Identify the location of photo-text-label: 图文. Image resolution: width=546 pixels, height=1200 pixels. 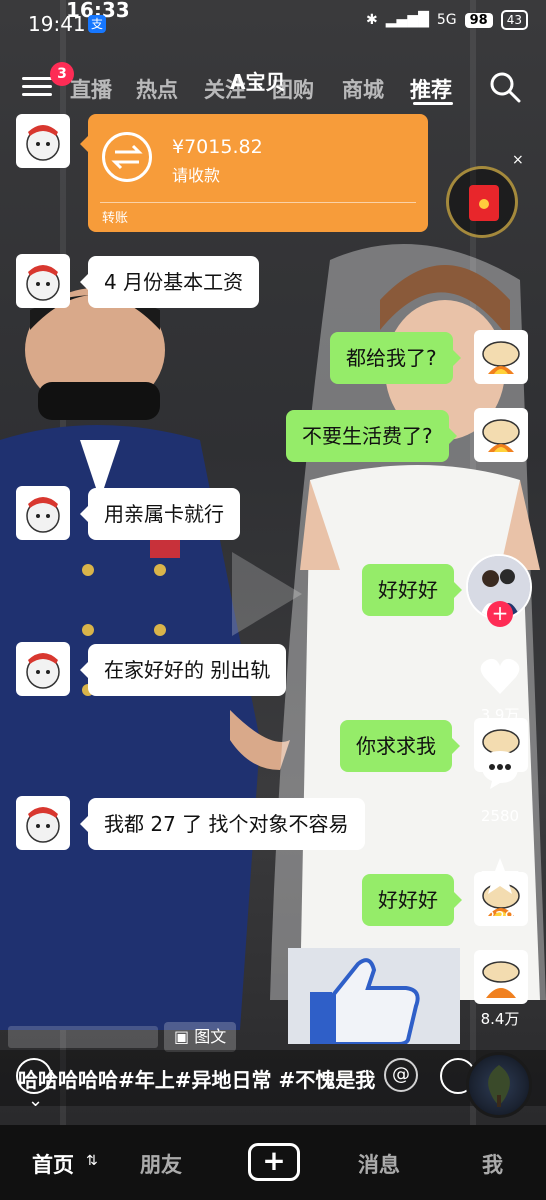
(210, 1036).